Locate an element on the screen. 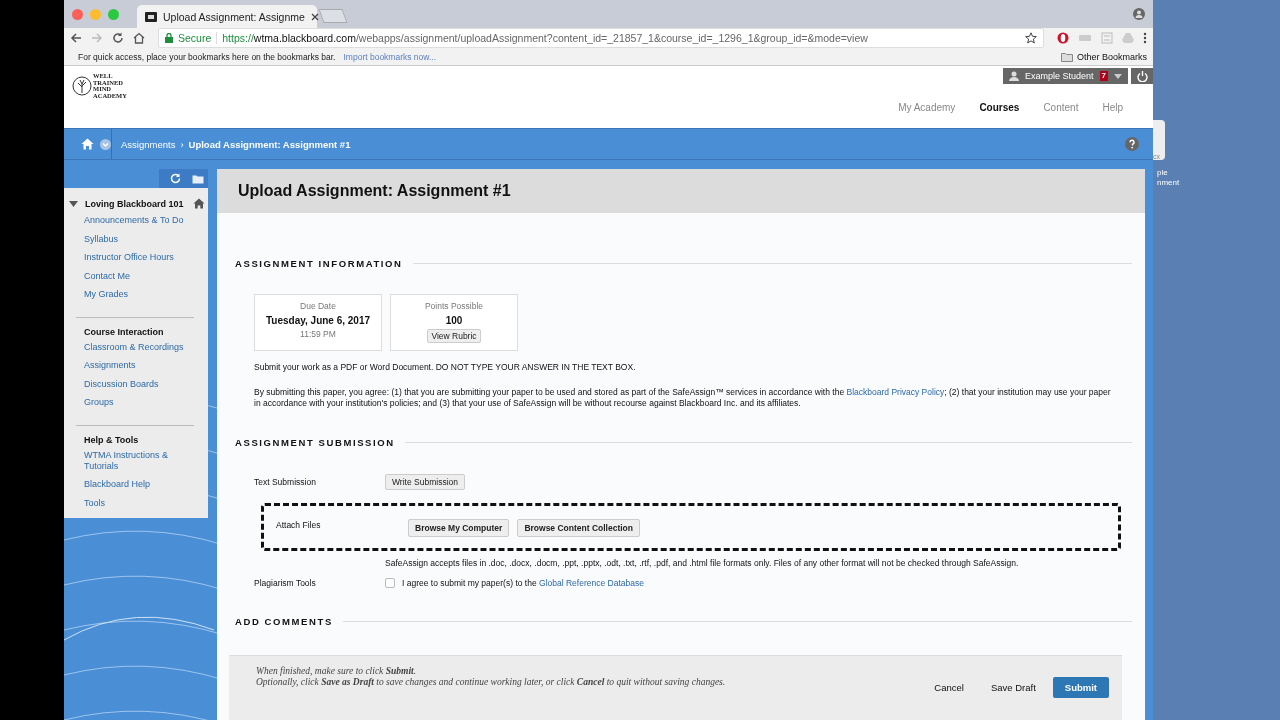  address-field: Secure https://wtma.blackboard.com/webapps/assignment/uploadAssignment?content_id=_21857_1&course_id=_1296_1&group_id=&mode=view is located at coordinates (601, 38).